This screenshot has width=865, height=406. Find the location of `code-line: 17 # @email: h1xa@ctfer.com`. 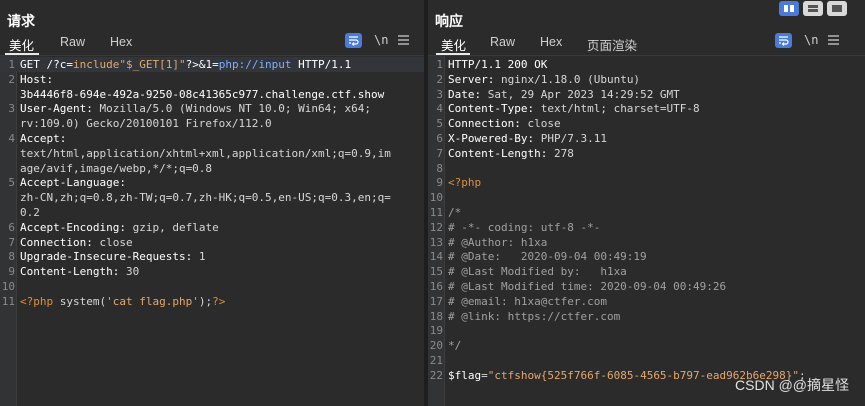

code-line: 17 # @email: h1xa@ctfer.com is located at coordinates (646, 301).